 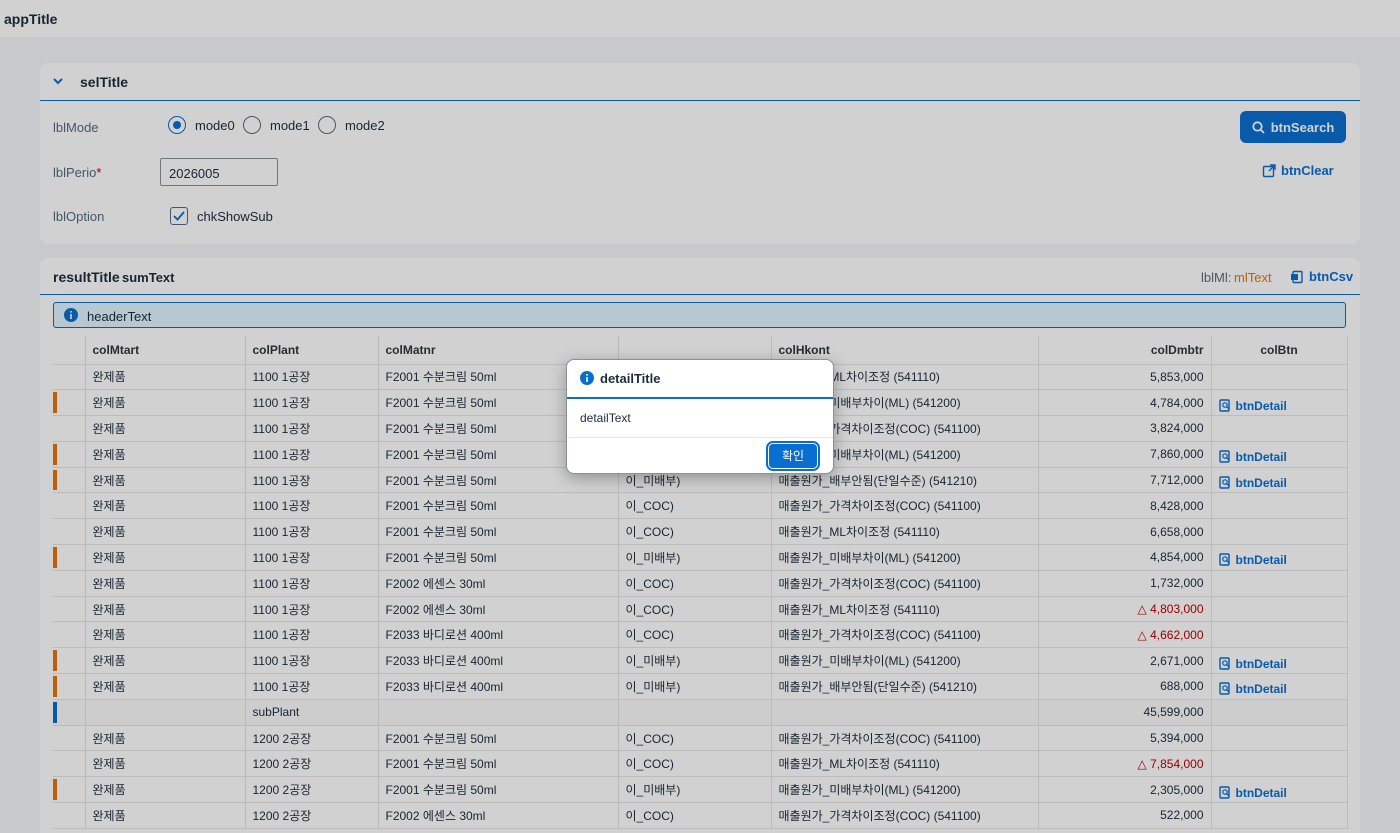 I want to click on dialog-title: detailTitle, so click(x=630, y=378).